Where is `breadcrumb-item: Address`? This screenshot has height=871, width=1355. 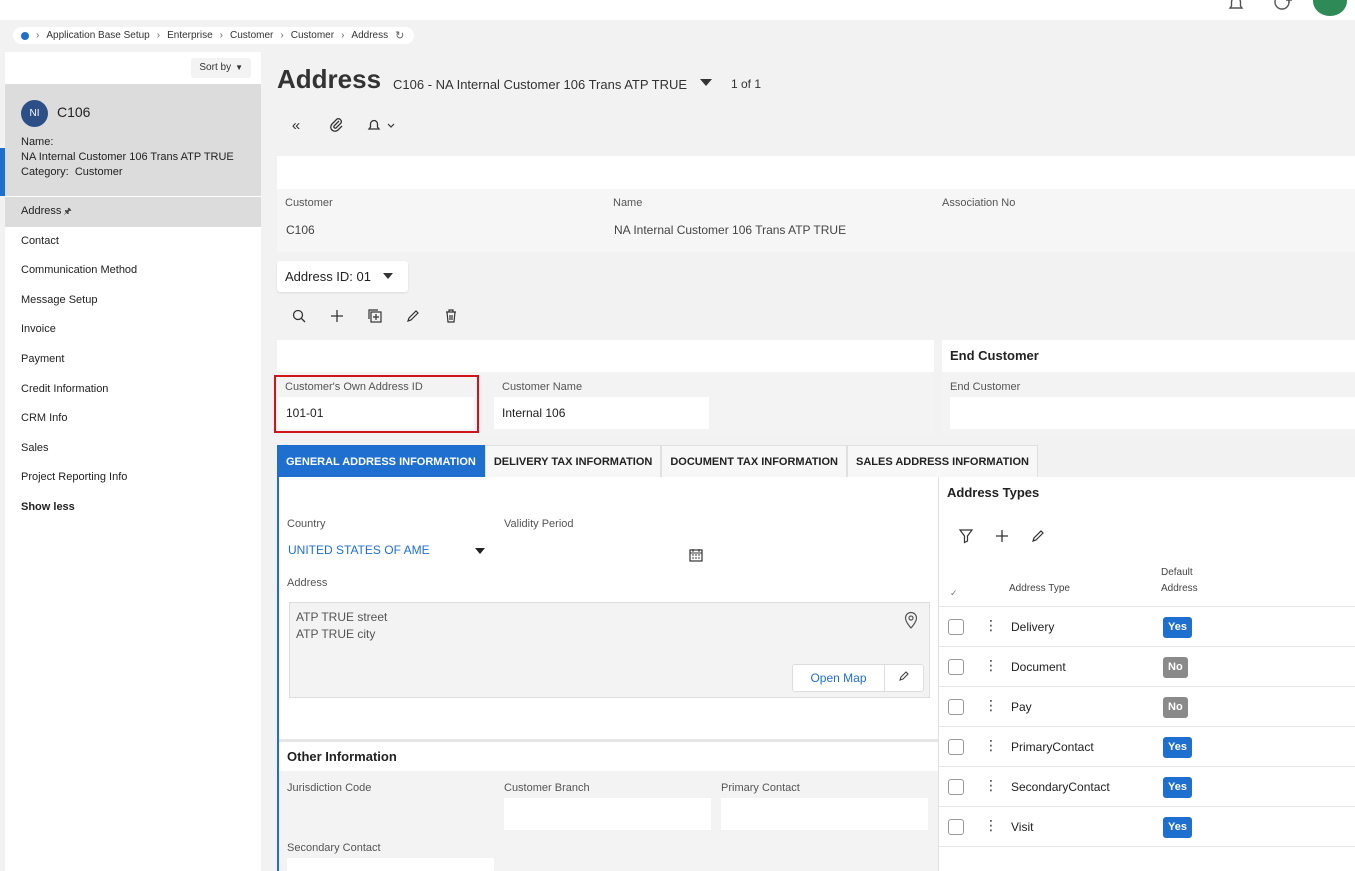 breadcrumb-item: Address is located at coordinates (369, 35).